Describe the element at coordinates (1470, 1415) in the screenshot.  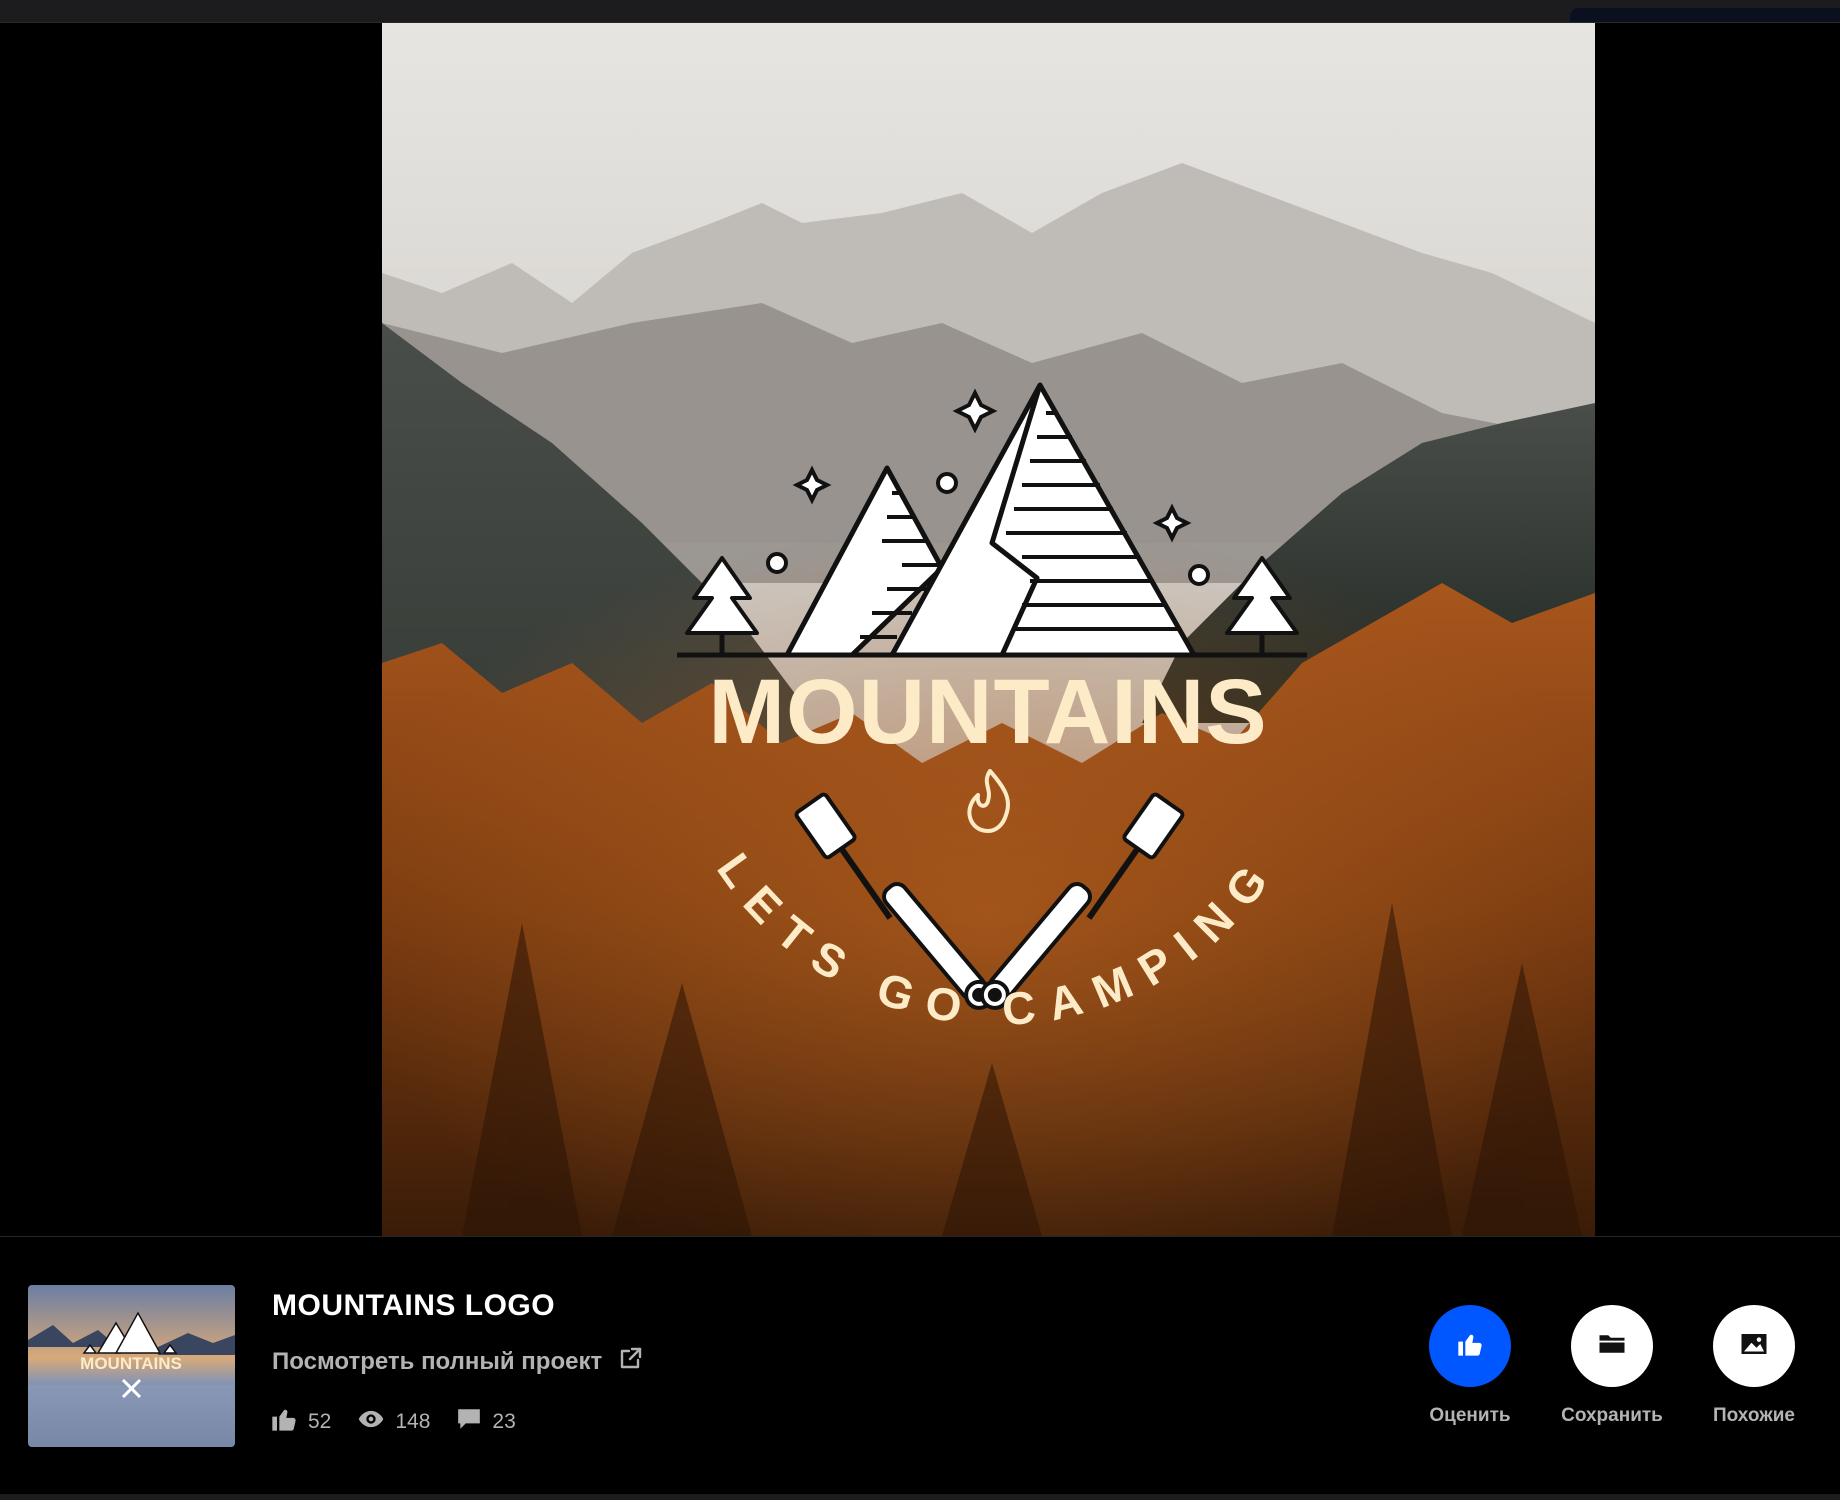
I see `appreciate-label: Оценить` at that location.